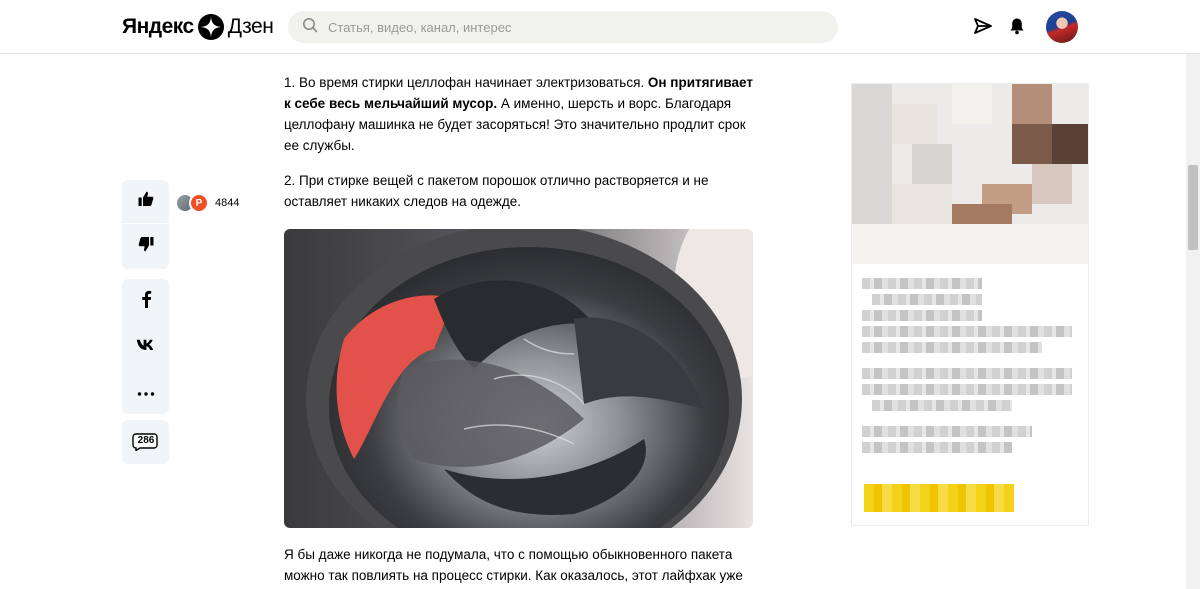  I want to click on logo-brand: Яндекс, so click(158, 26).